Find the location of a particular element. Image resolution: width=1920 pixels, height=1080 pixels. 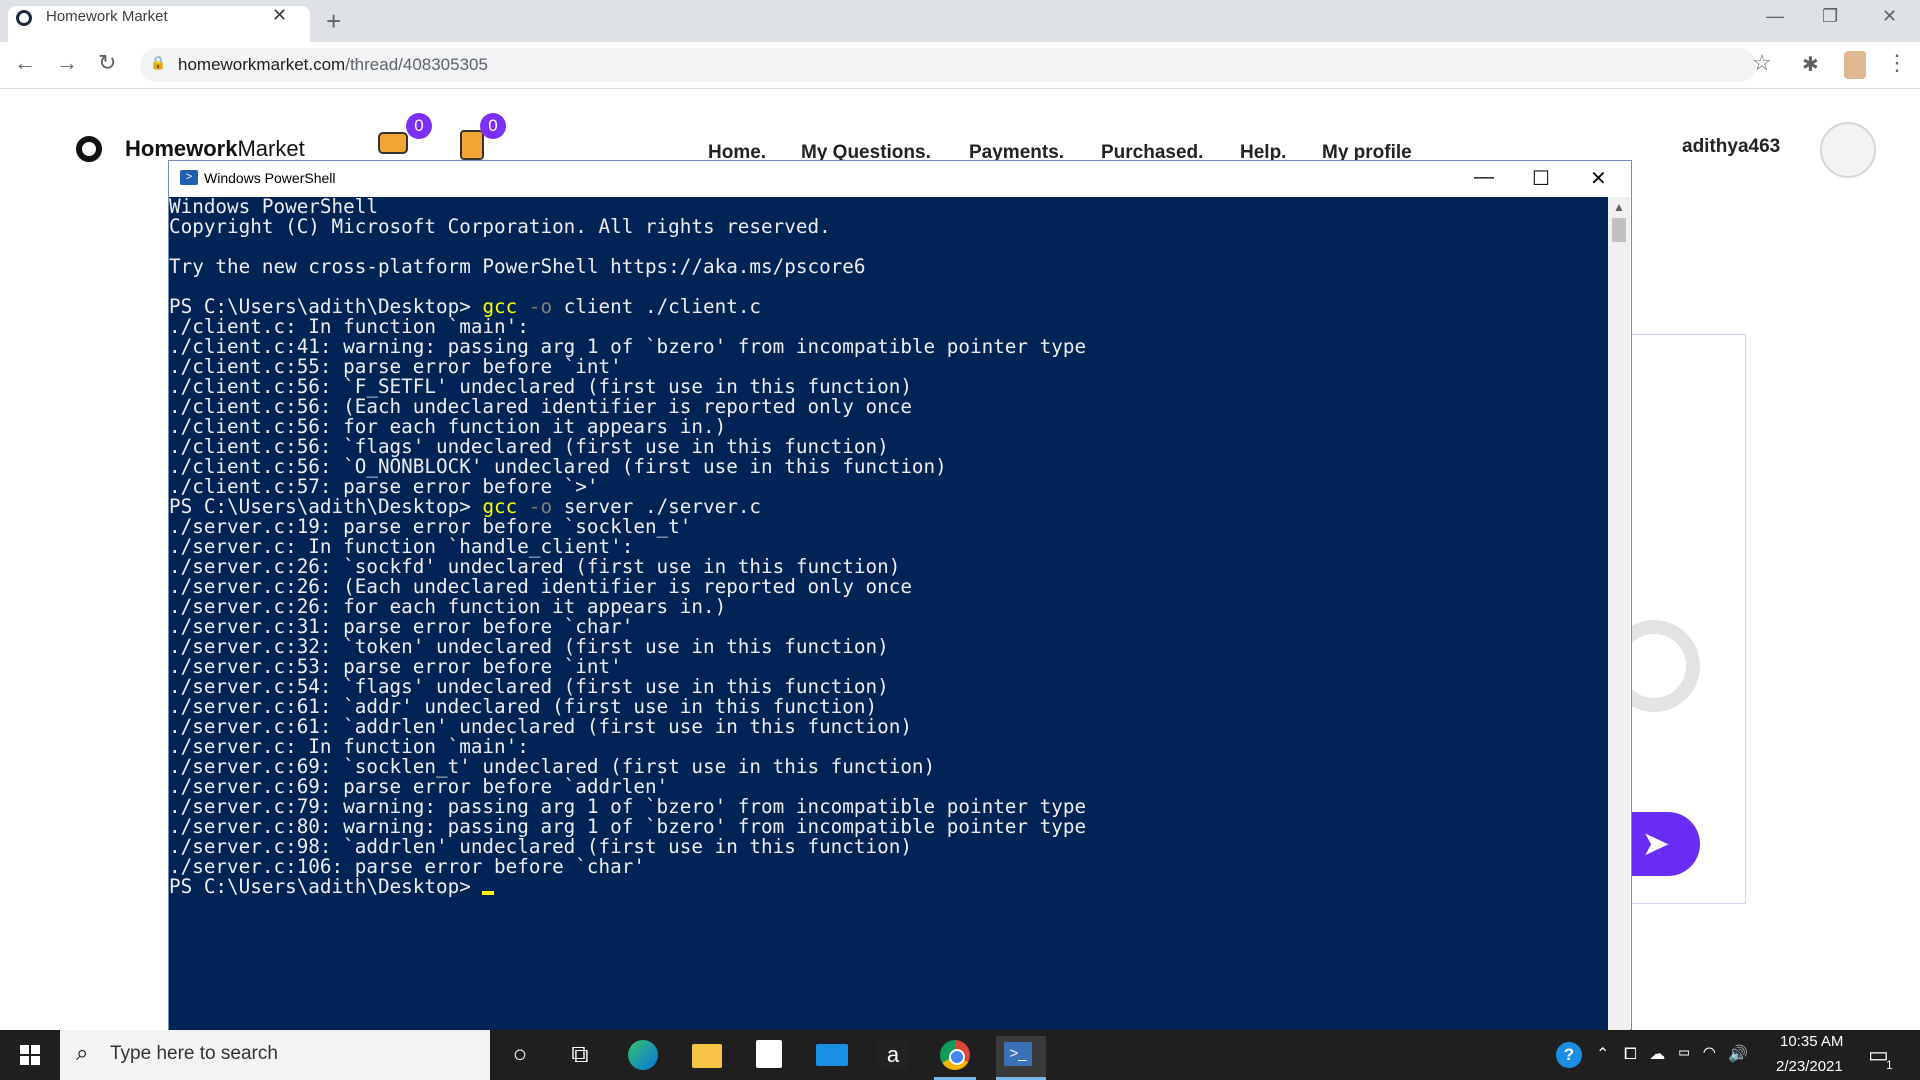

user-avatar-icon is located at coordinates (1848, 150).